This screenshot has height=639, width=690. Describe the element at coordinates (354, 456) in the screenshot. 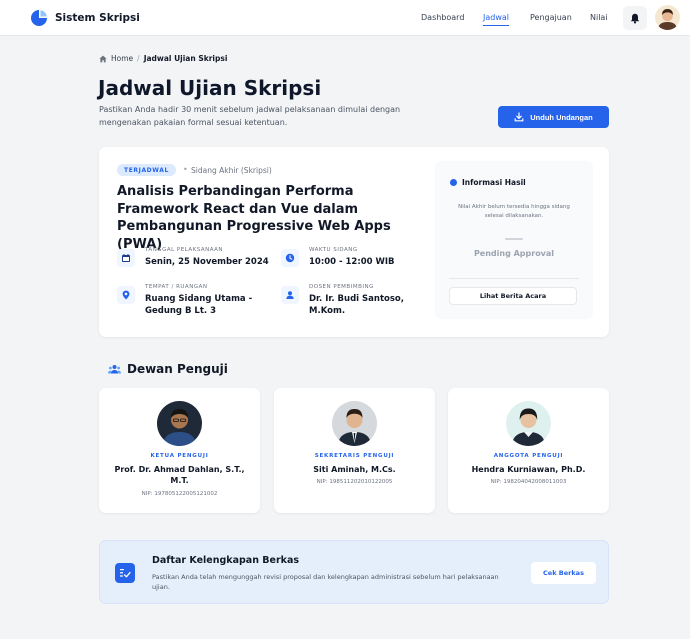

I see `examiner-role: SEKRETARIS PENGUJI` at that location.